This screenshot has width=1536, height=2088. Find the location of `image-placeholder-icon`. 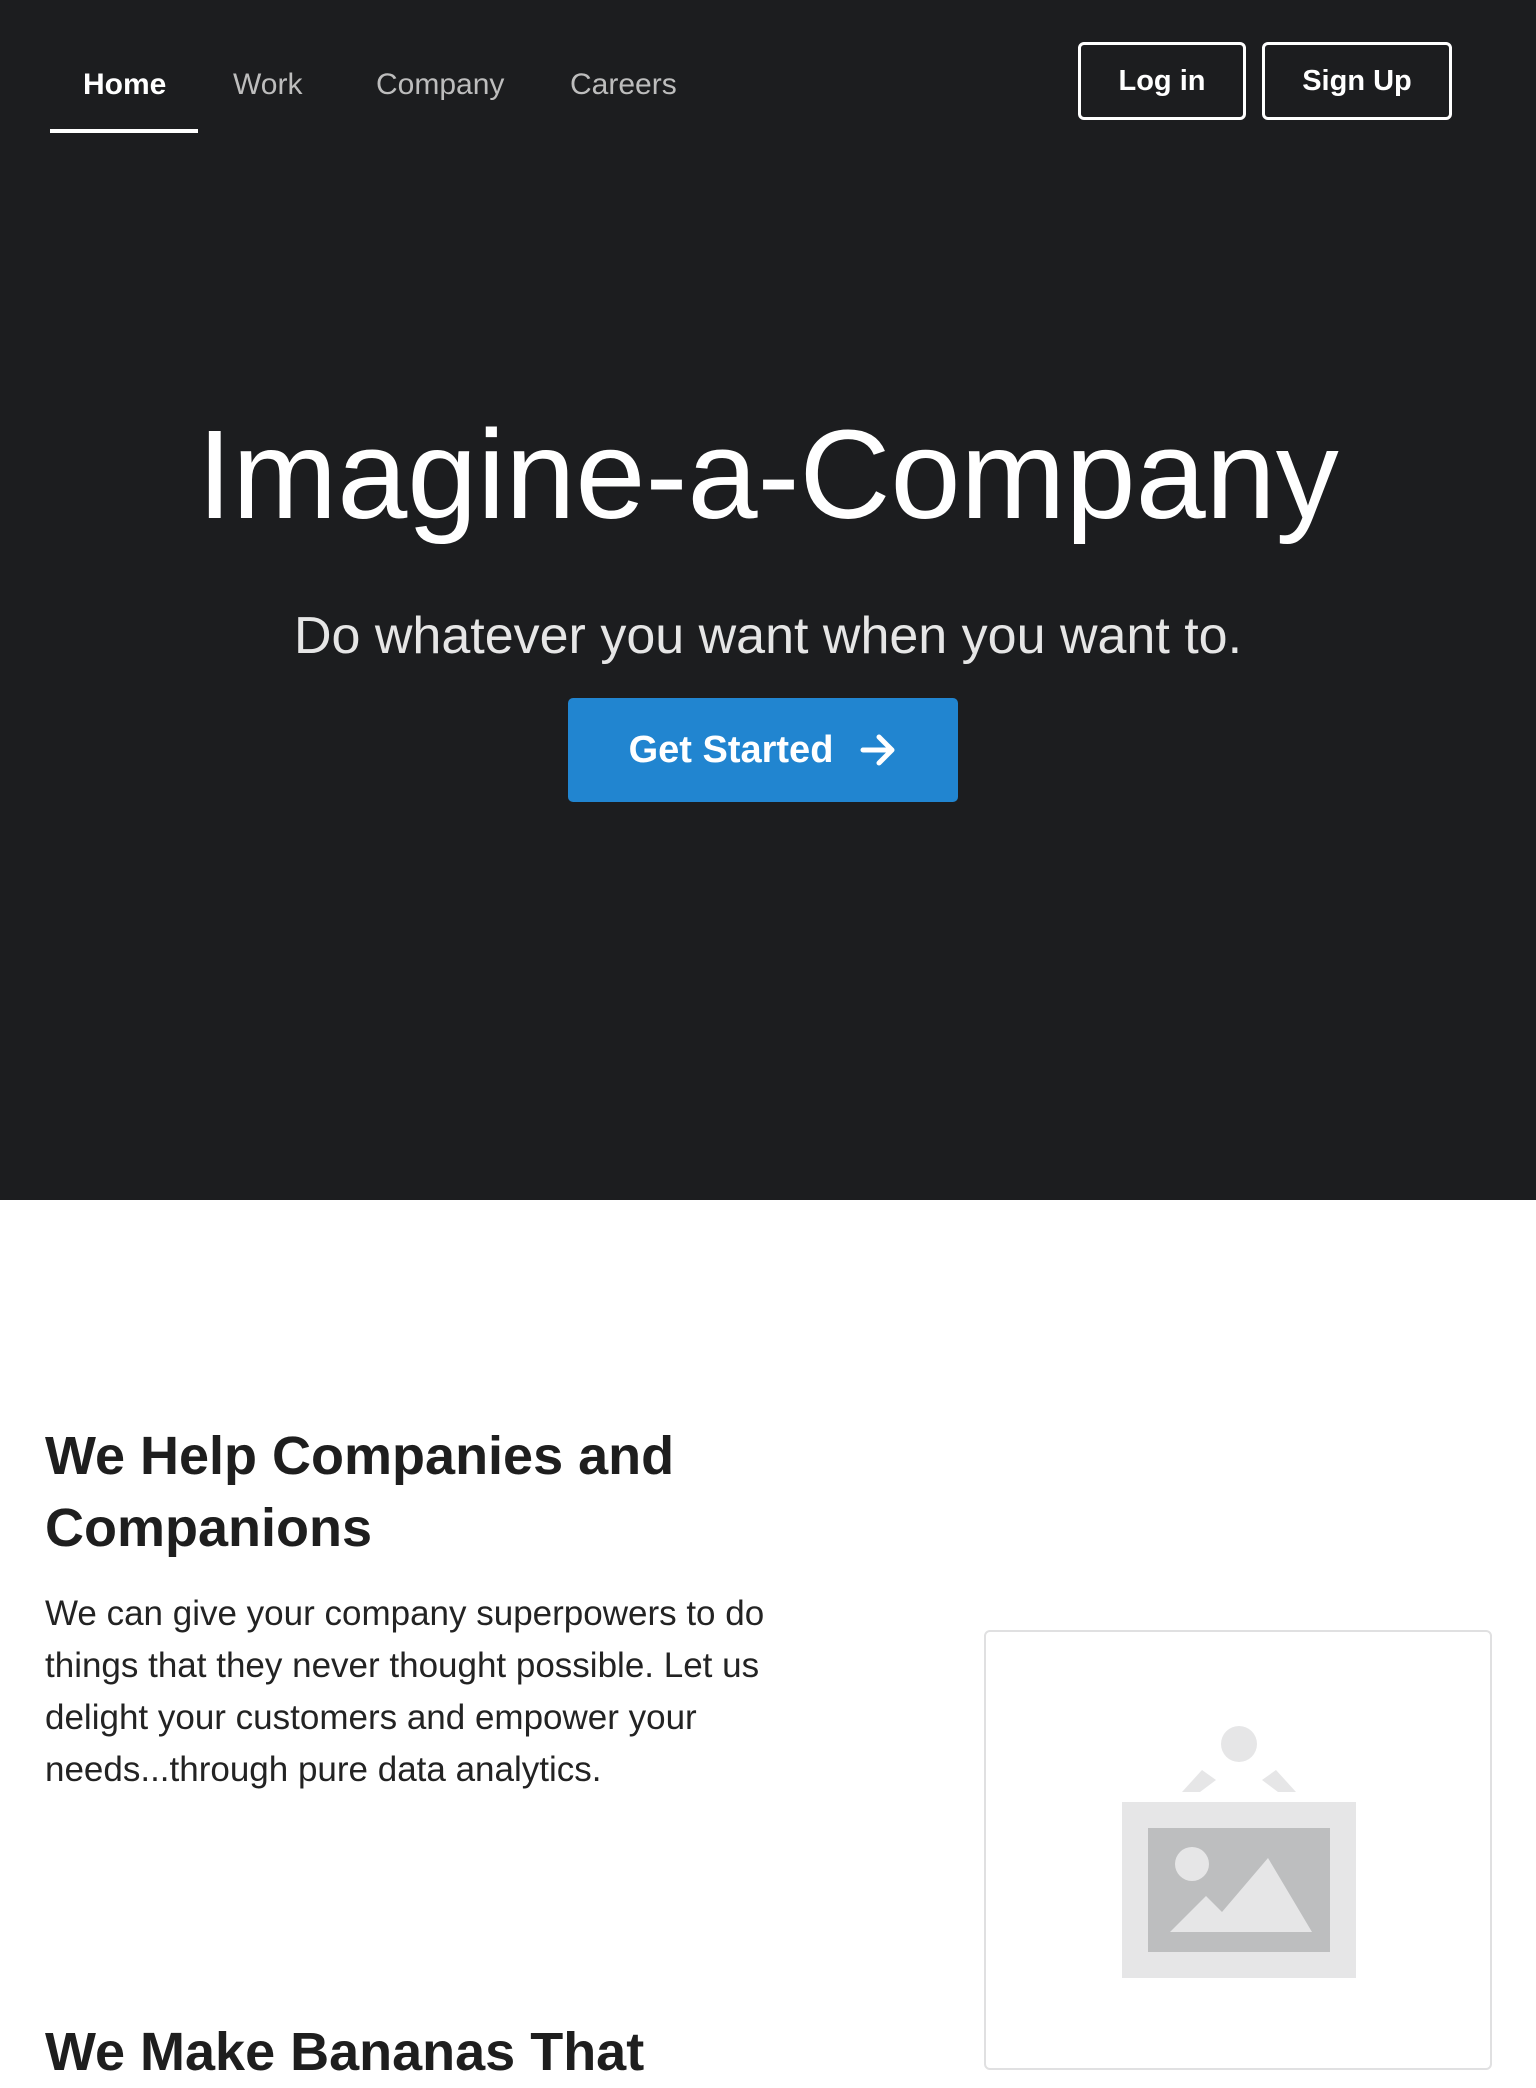

image-placeholder-icon is located at coordinates (1239, 1852).